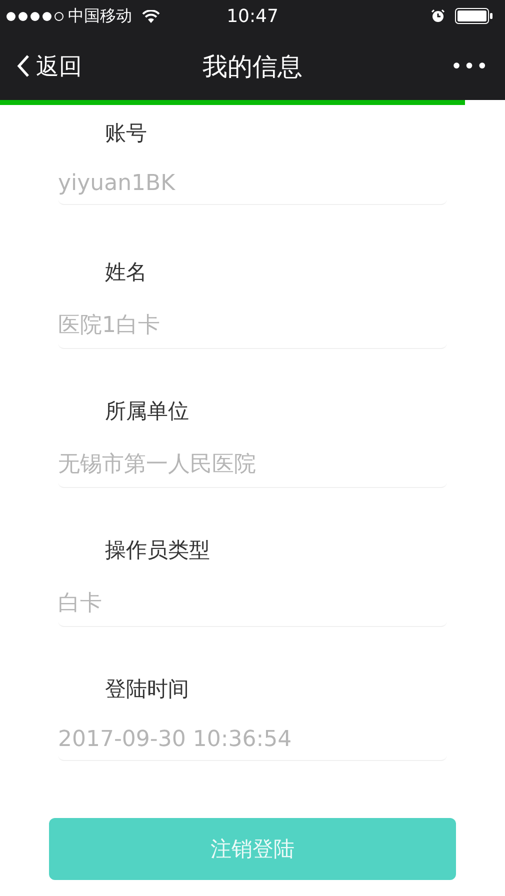 The image size is (505, 896). What do you see at coordinates (49, 66) in the screenshot?
I see `back-button: 返回` at bounding box center [49, 66].